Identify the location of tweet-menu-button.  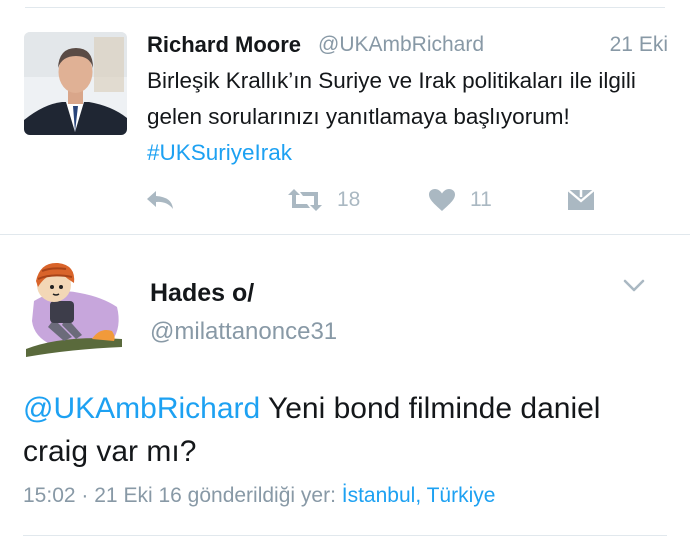
(634, 286).